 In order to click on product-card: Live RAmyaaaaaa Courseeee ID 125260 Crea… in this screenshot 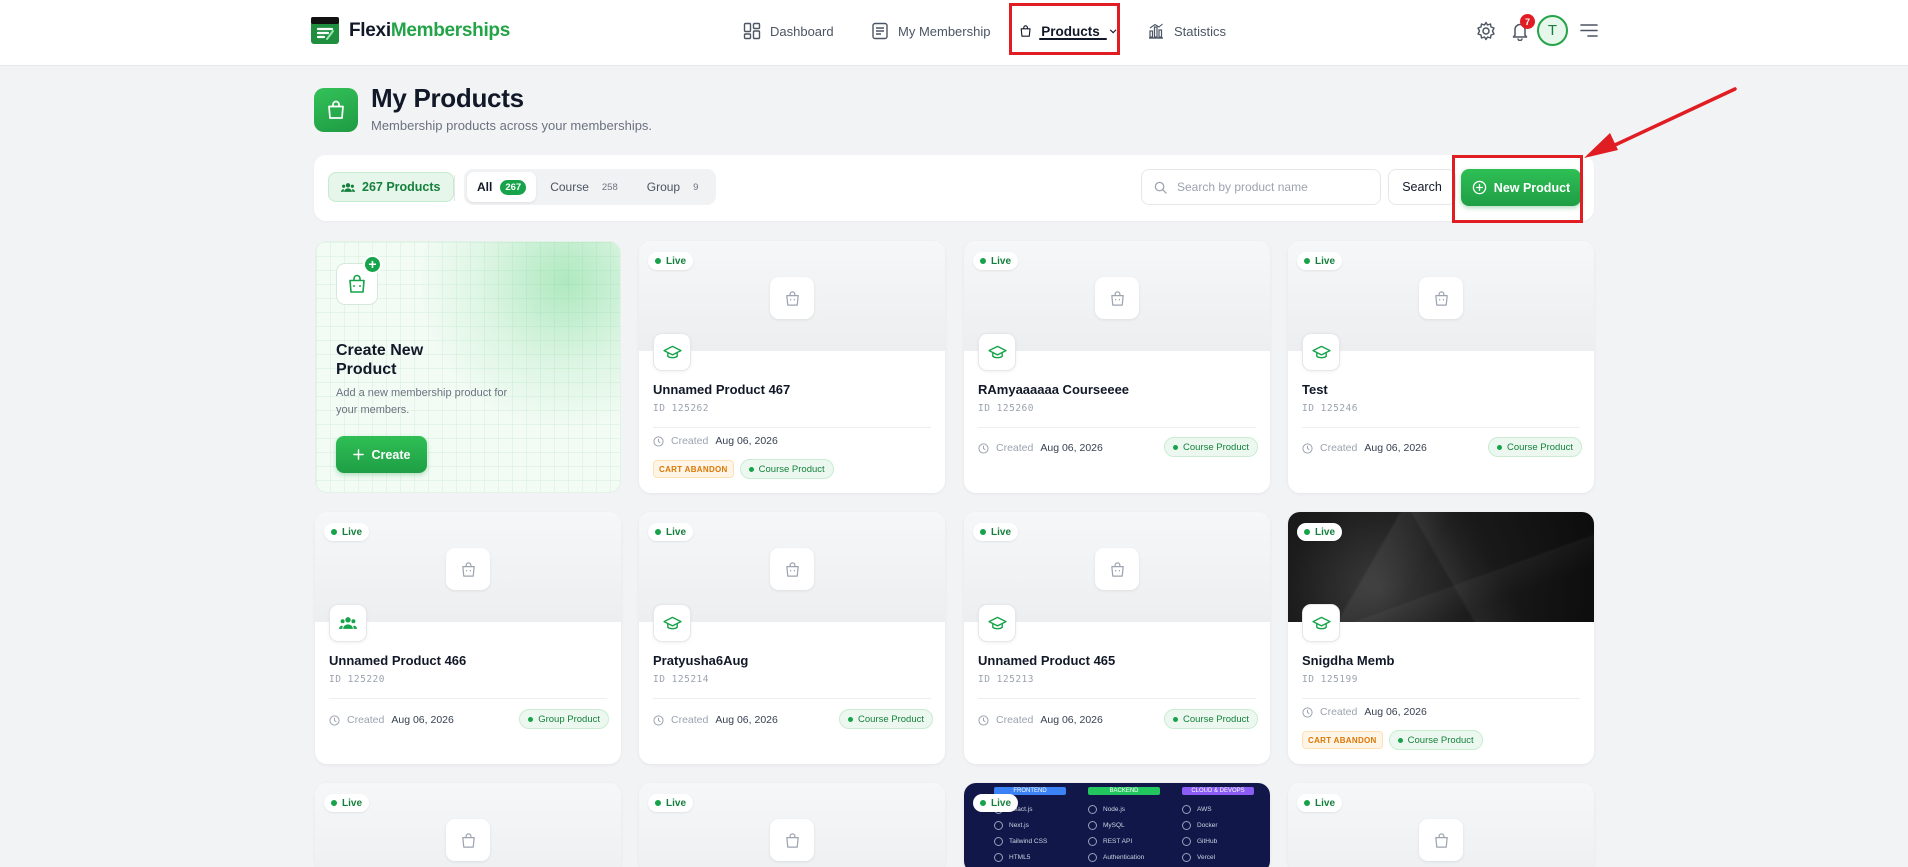, I will do `click(1117, 367)`.